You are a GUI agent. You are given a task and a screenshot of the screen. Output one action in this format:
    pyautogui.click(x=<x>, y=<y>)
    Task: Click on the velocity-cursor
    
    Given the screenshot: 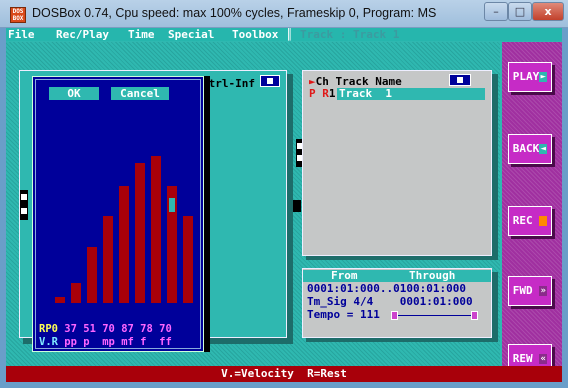 What is the action you would take?
    pyautogui.click(x=172, y=205)
    